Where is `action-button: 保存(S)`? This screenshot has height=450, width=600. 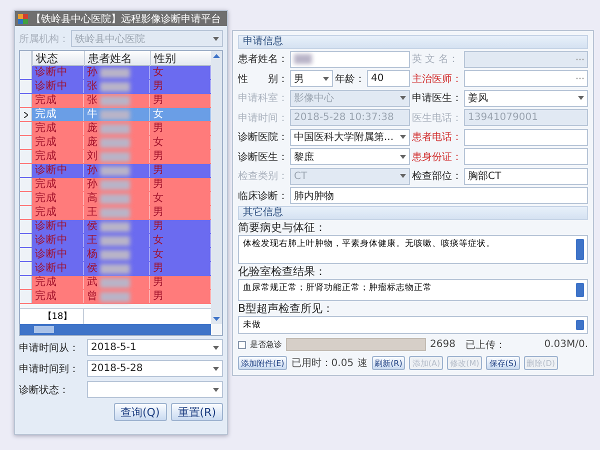 action-button: 保存(S) is located at coordinates (503, 363).